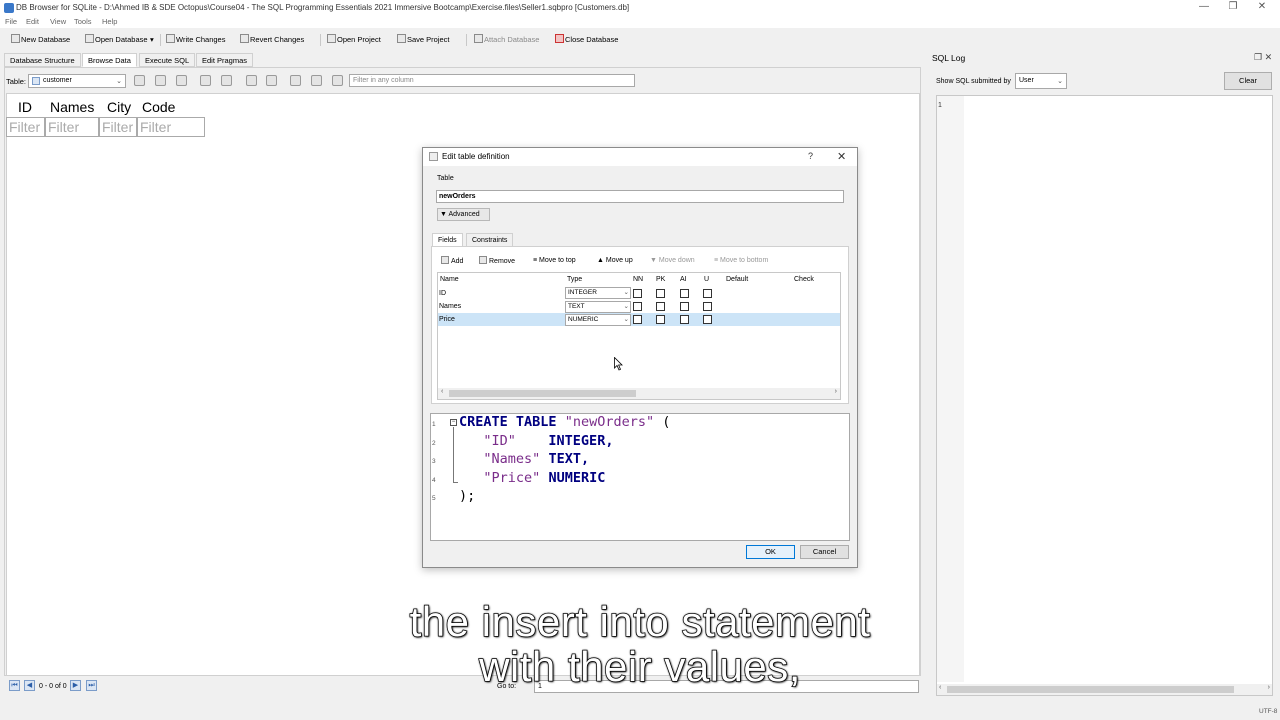 The height and width of the screenshot is (720, 1280). What do you see at coordinates (57, 80) in the screenshot?
I see `table-select-value: customer` at bounding box center [57, 80].